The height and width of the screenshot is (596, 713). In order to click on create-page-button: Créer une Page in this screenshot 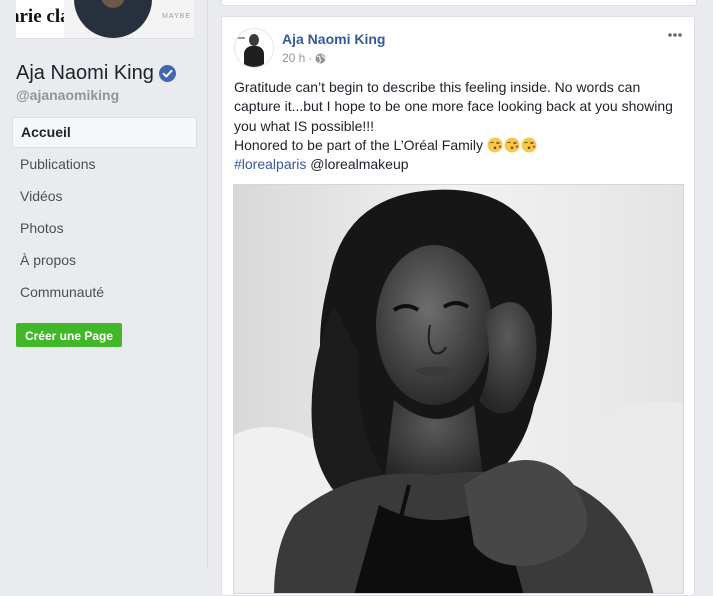, I will do `click(69, 335)`.